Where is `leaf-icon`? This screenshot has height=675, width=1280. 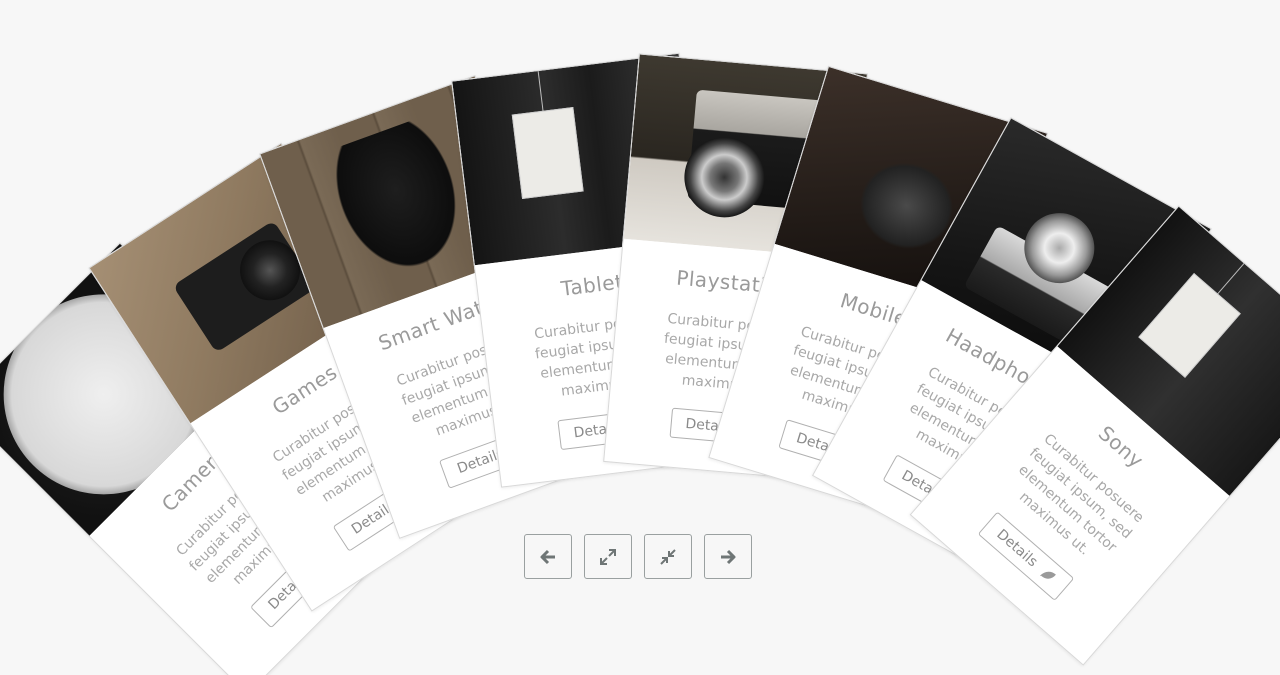
leaf-icon is located at coordinates (1048, 575).